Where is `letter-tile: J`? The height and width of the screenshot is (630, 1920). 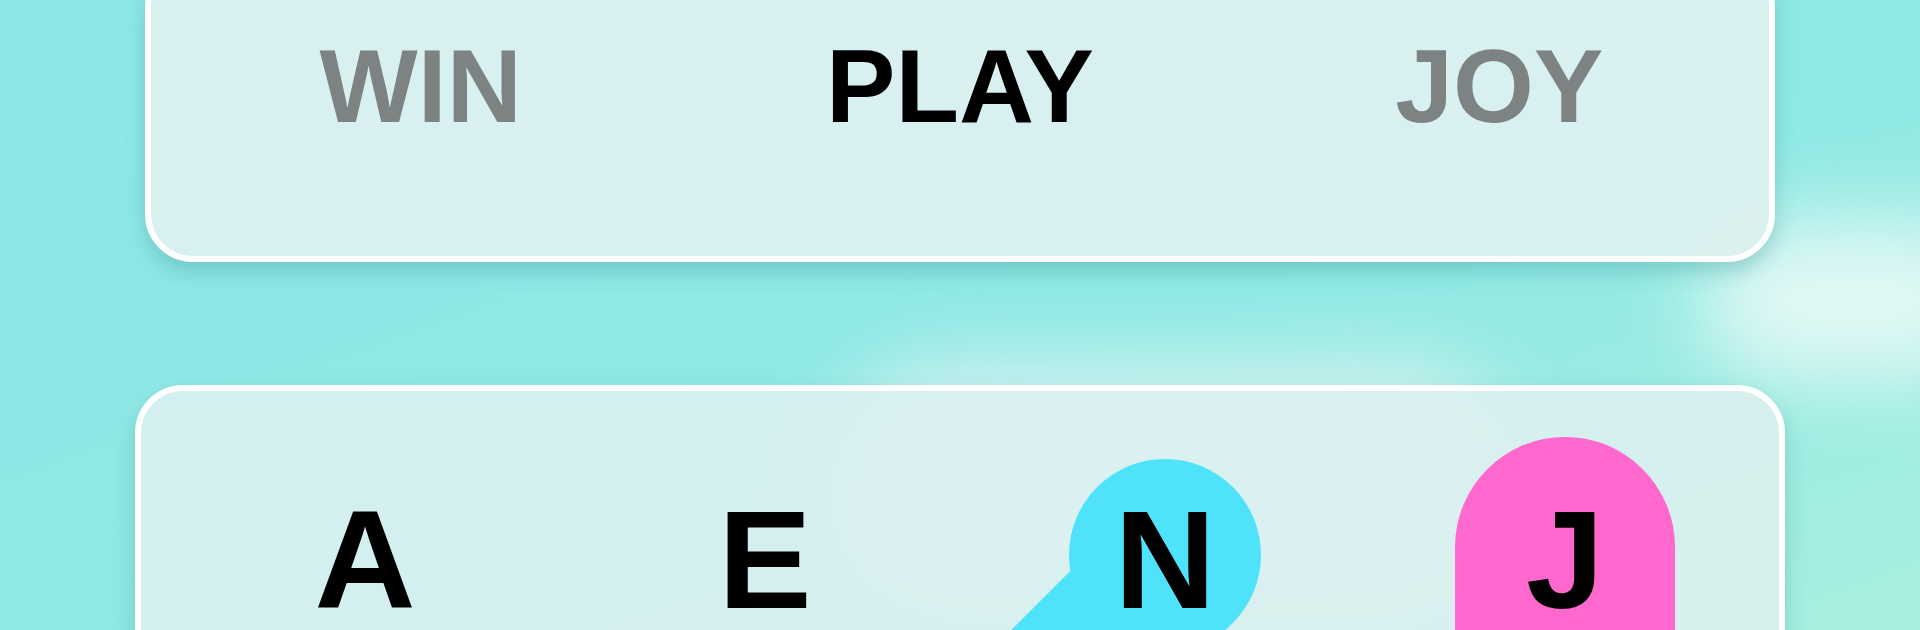
letter-tile: J is located at coordinates (1565, 560).